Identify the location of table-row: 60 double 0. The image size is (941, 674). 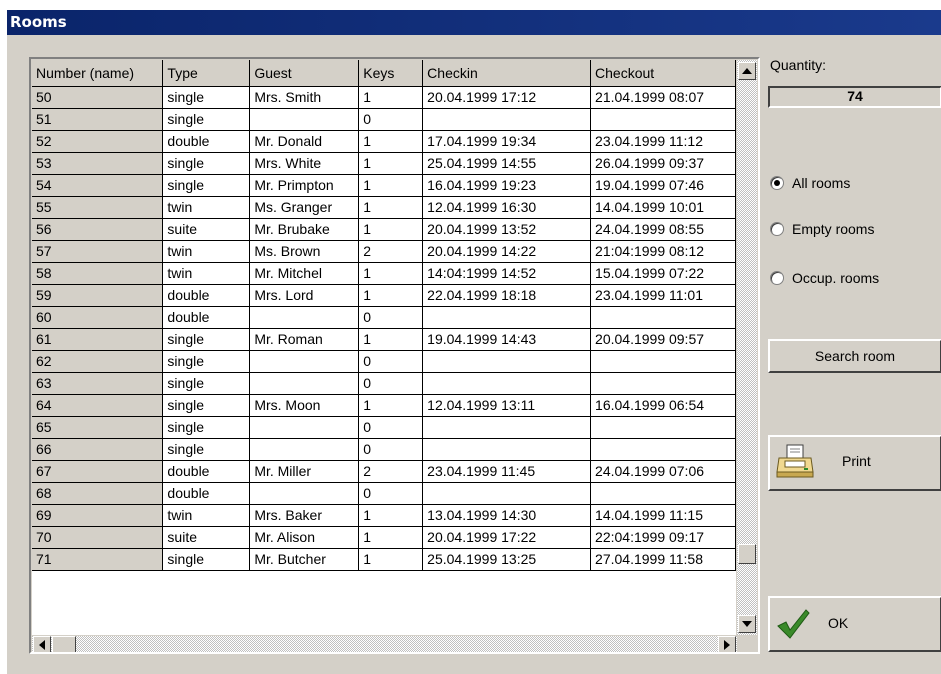
(384, 317).